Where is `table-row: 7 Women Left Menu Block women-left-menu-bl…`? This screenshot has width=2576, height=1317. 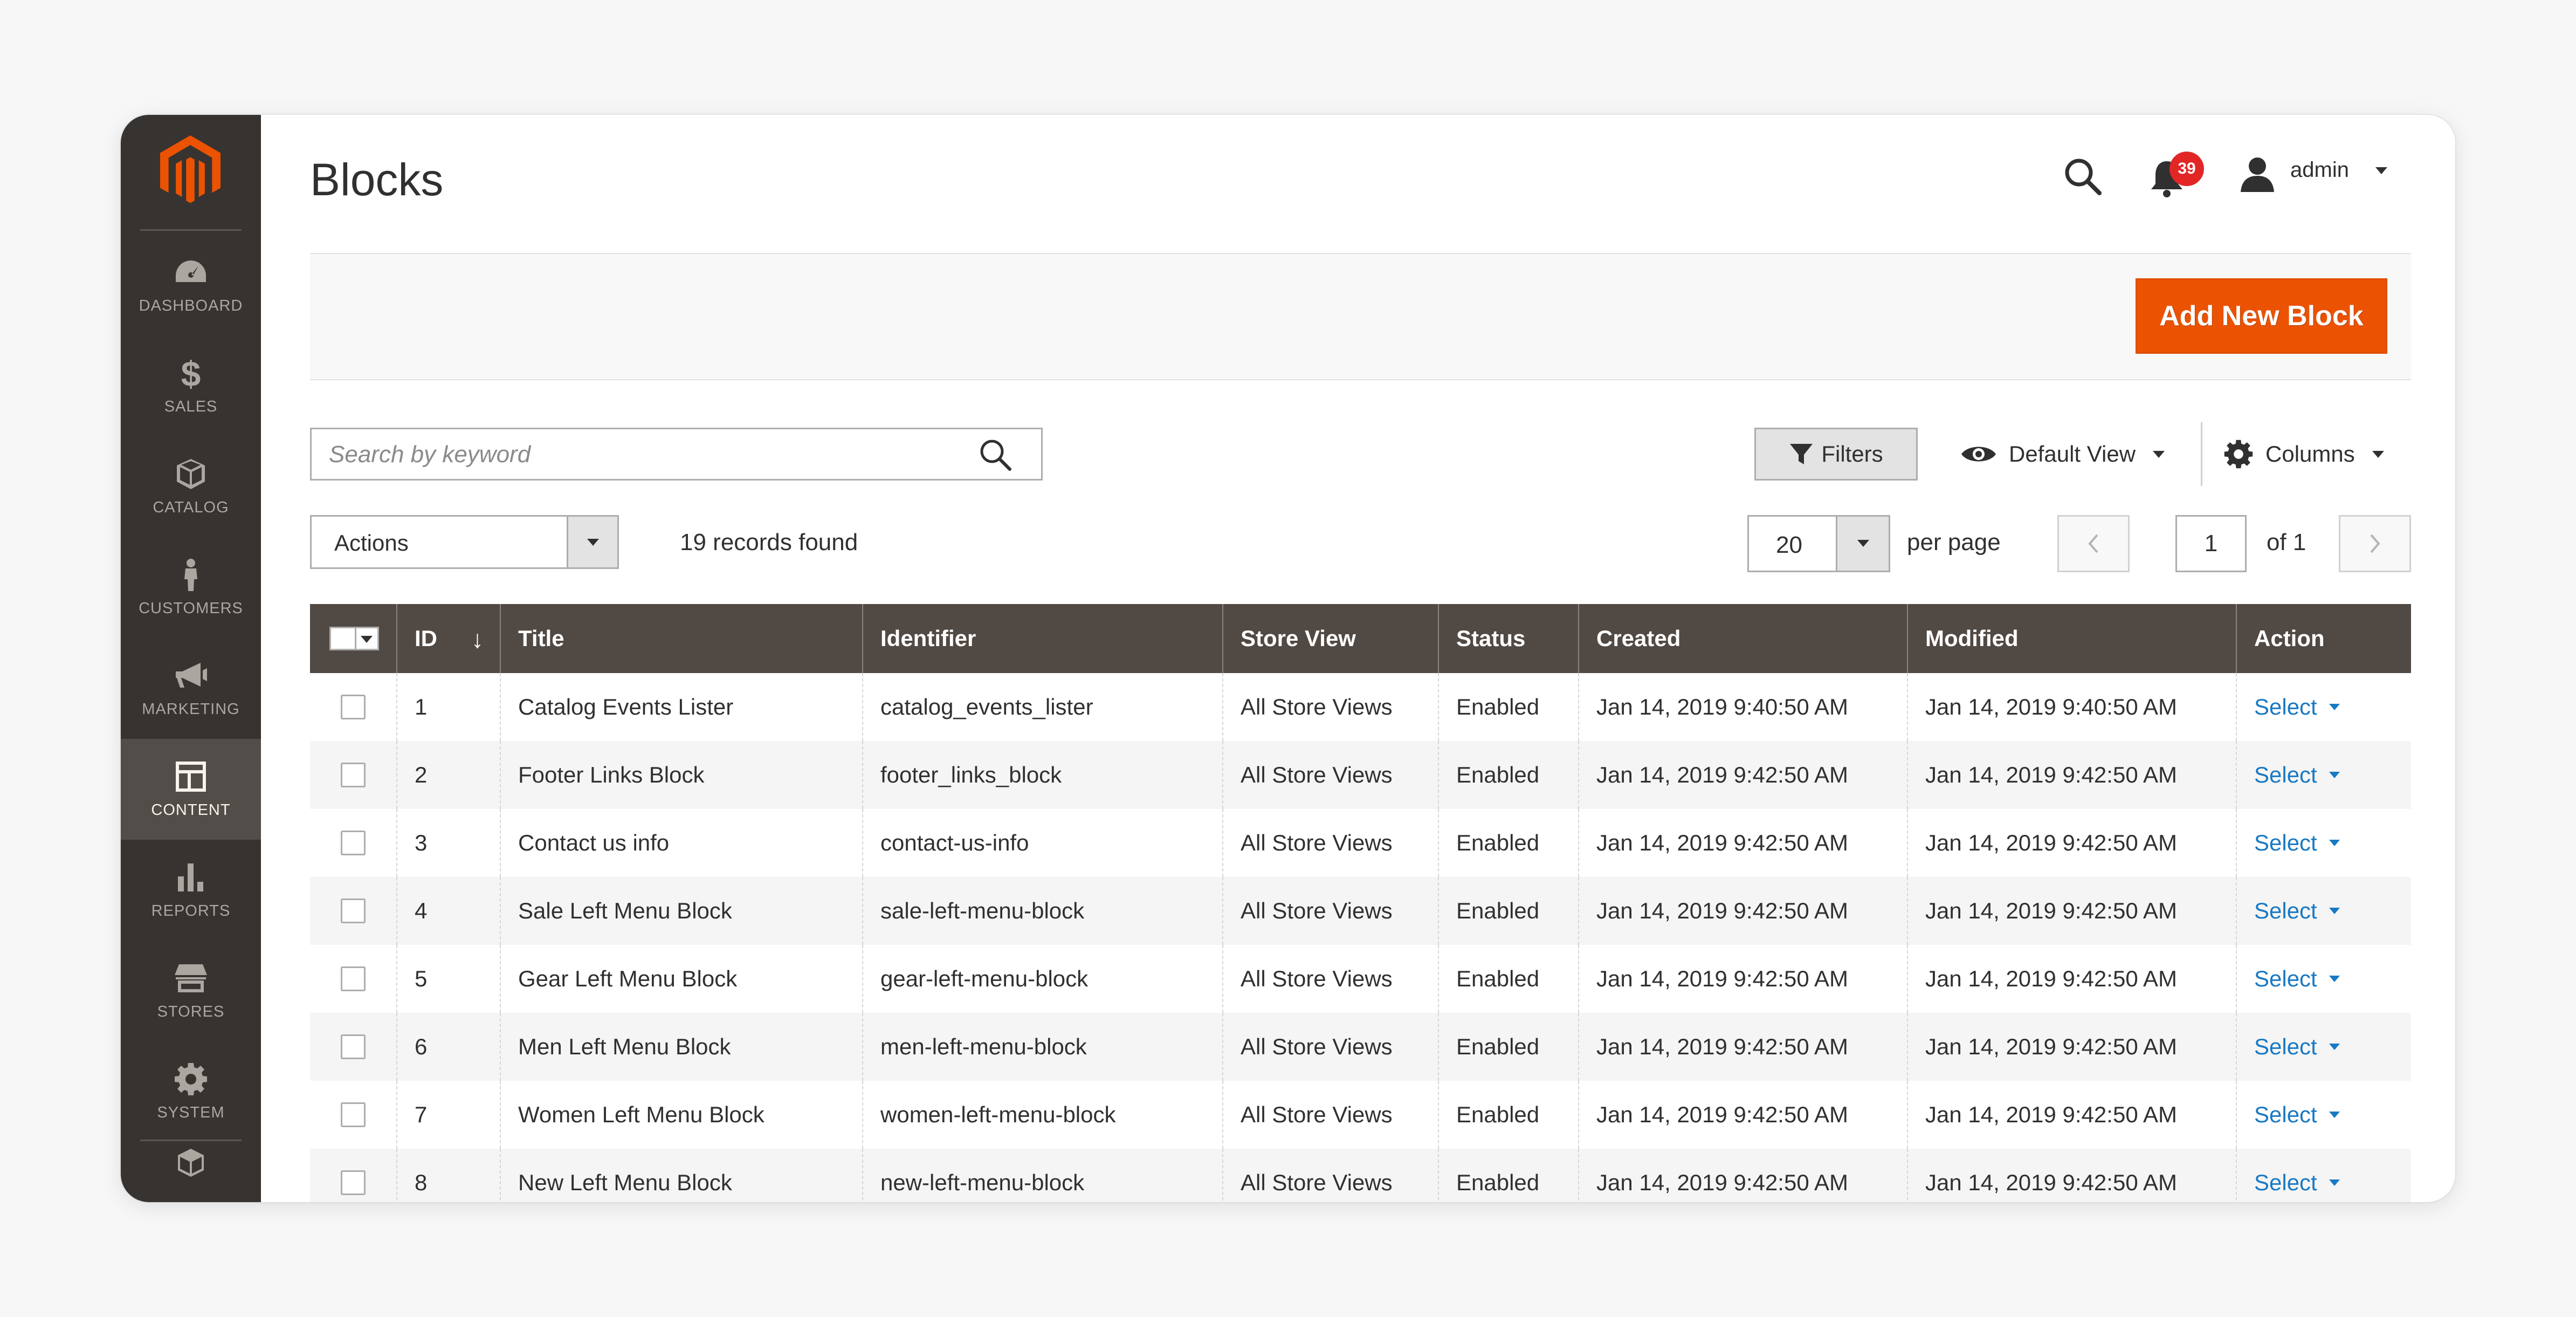
table-row: 7 Women Left Menu Block women-left-menu-bl… is located at coordinates (1360, 1115).